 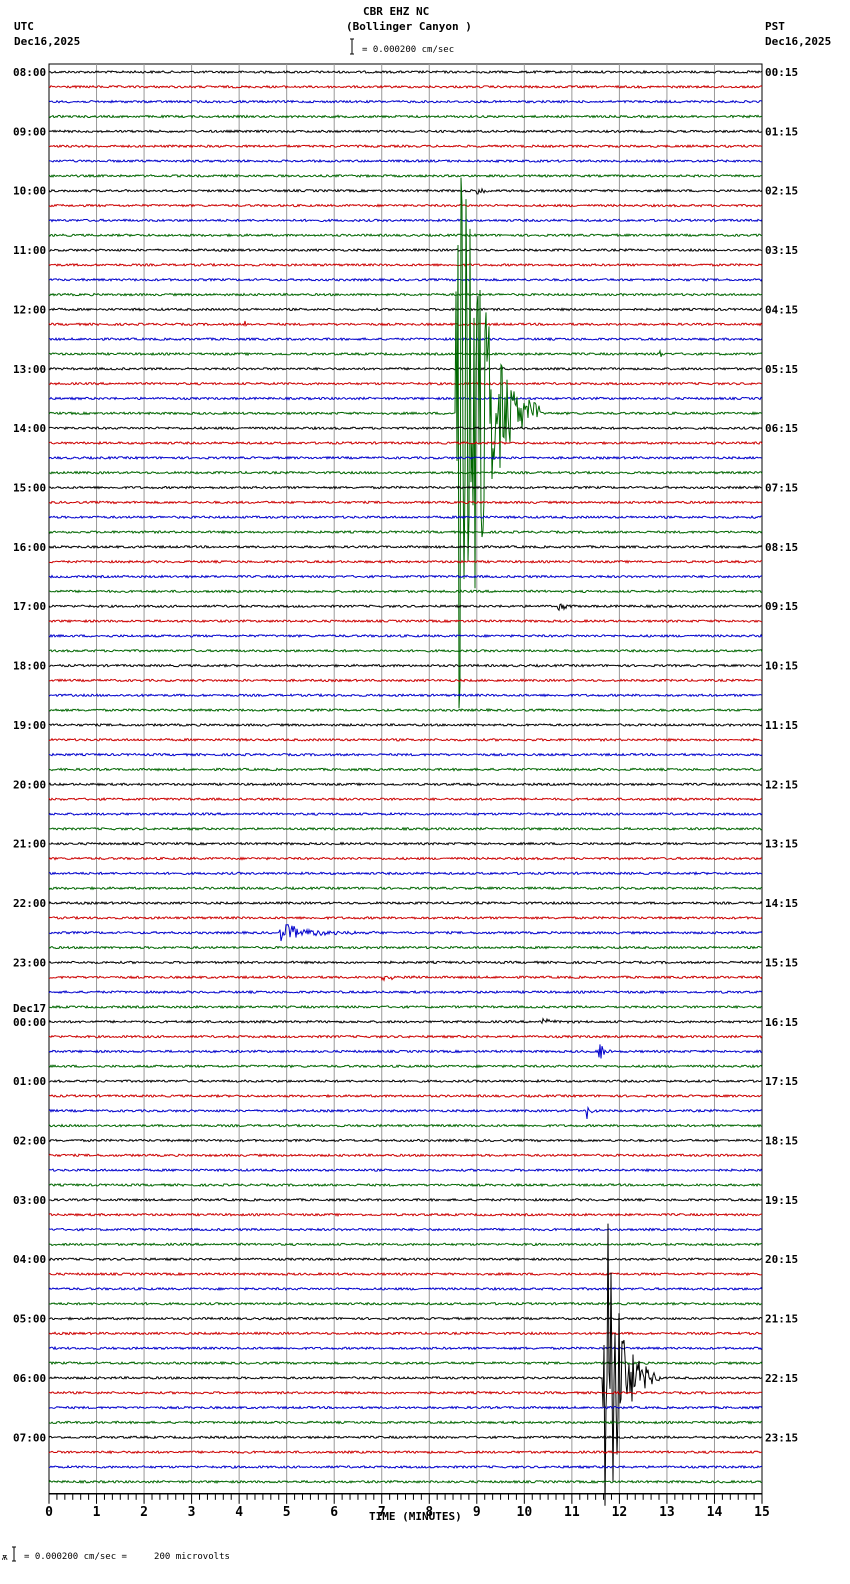 I want to click on pst-hour-label: 06:15, so click(x=781, y=428).